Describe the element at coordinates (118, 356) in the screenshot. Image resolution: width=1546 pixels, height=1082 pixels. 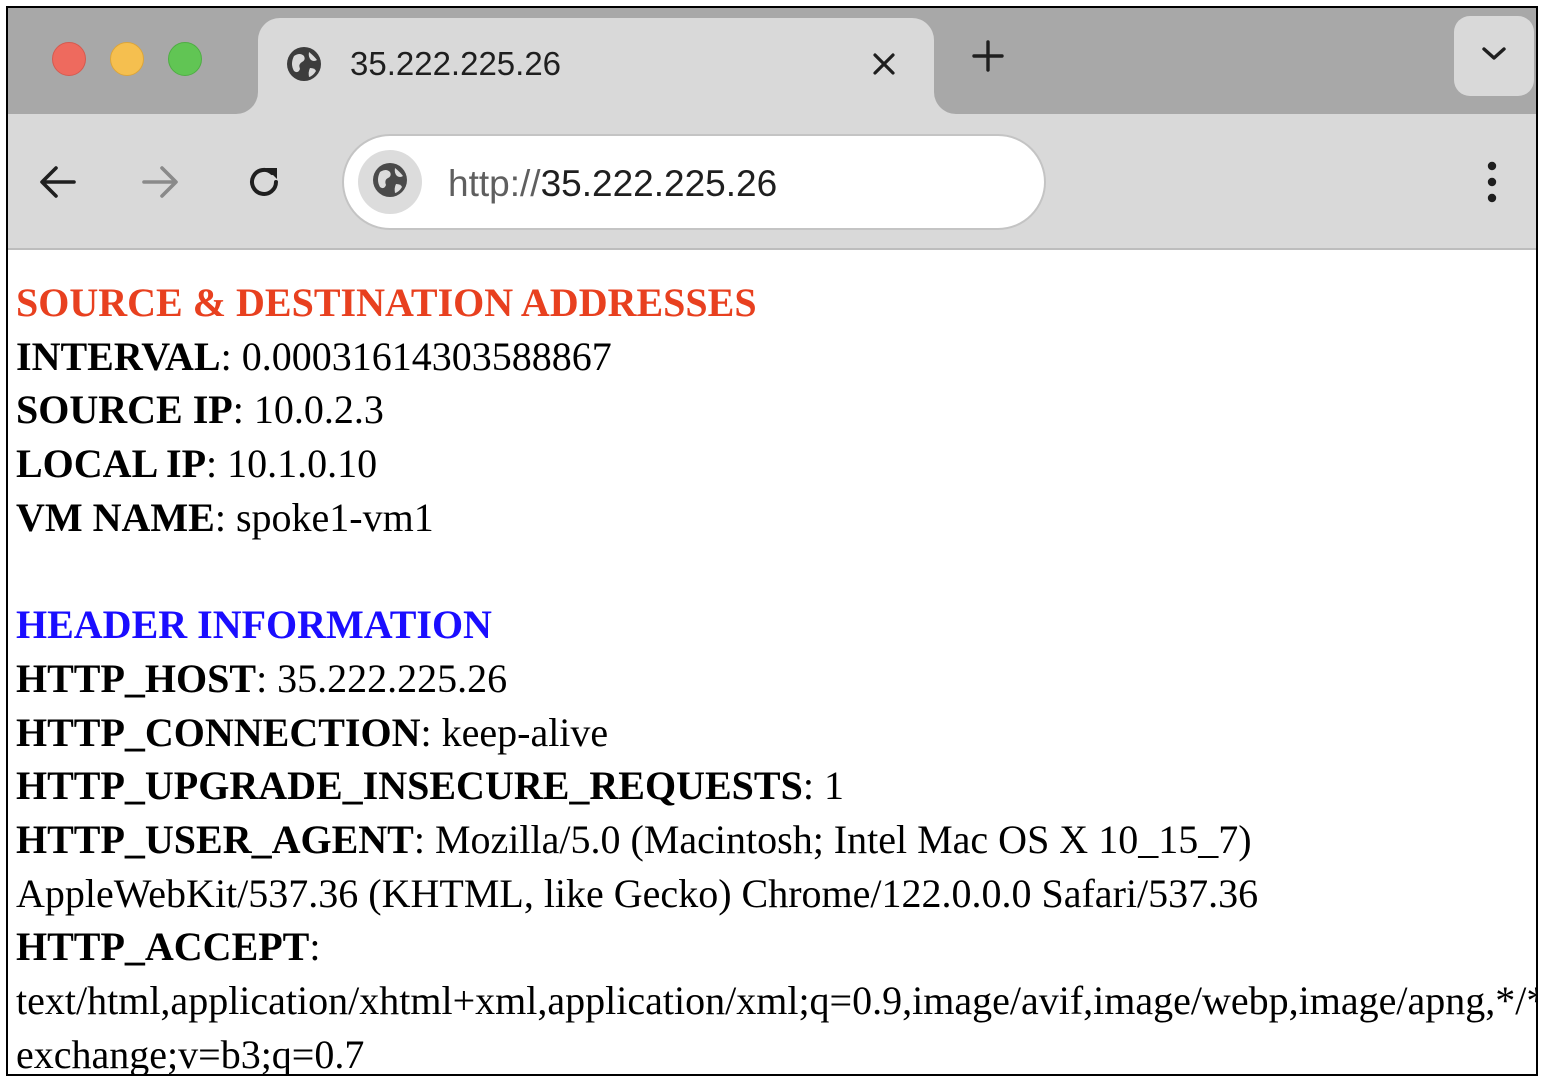
I see `row-key: INTERVAL` at that location.